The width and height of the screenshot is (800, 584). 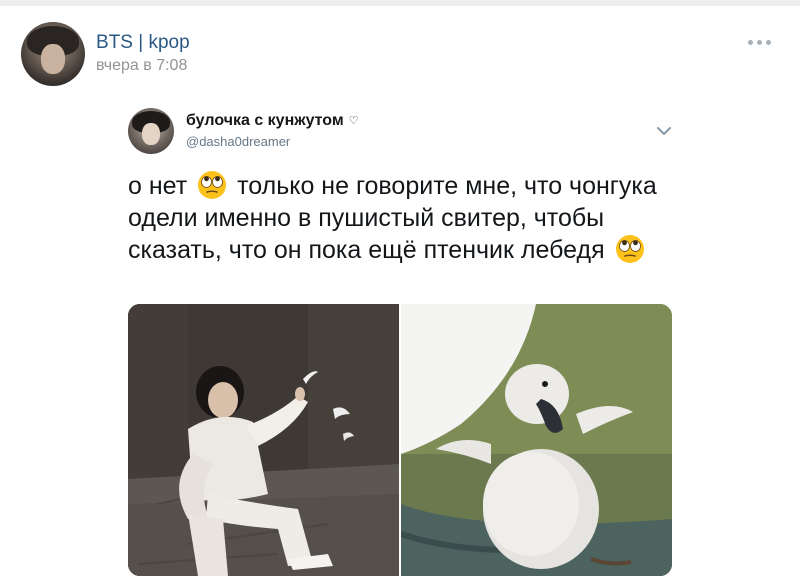 I want to click on chevron-down-icon, so click(x=664, y=131).